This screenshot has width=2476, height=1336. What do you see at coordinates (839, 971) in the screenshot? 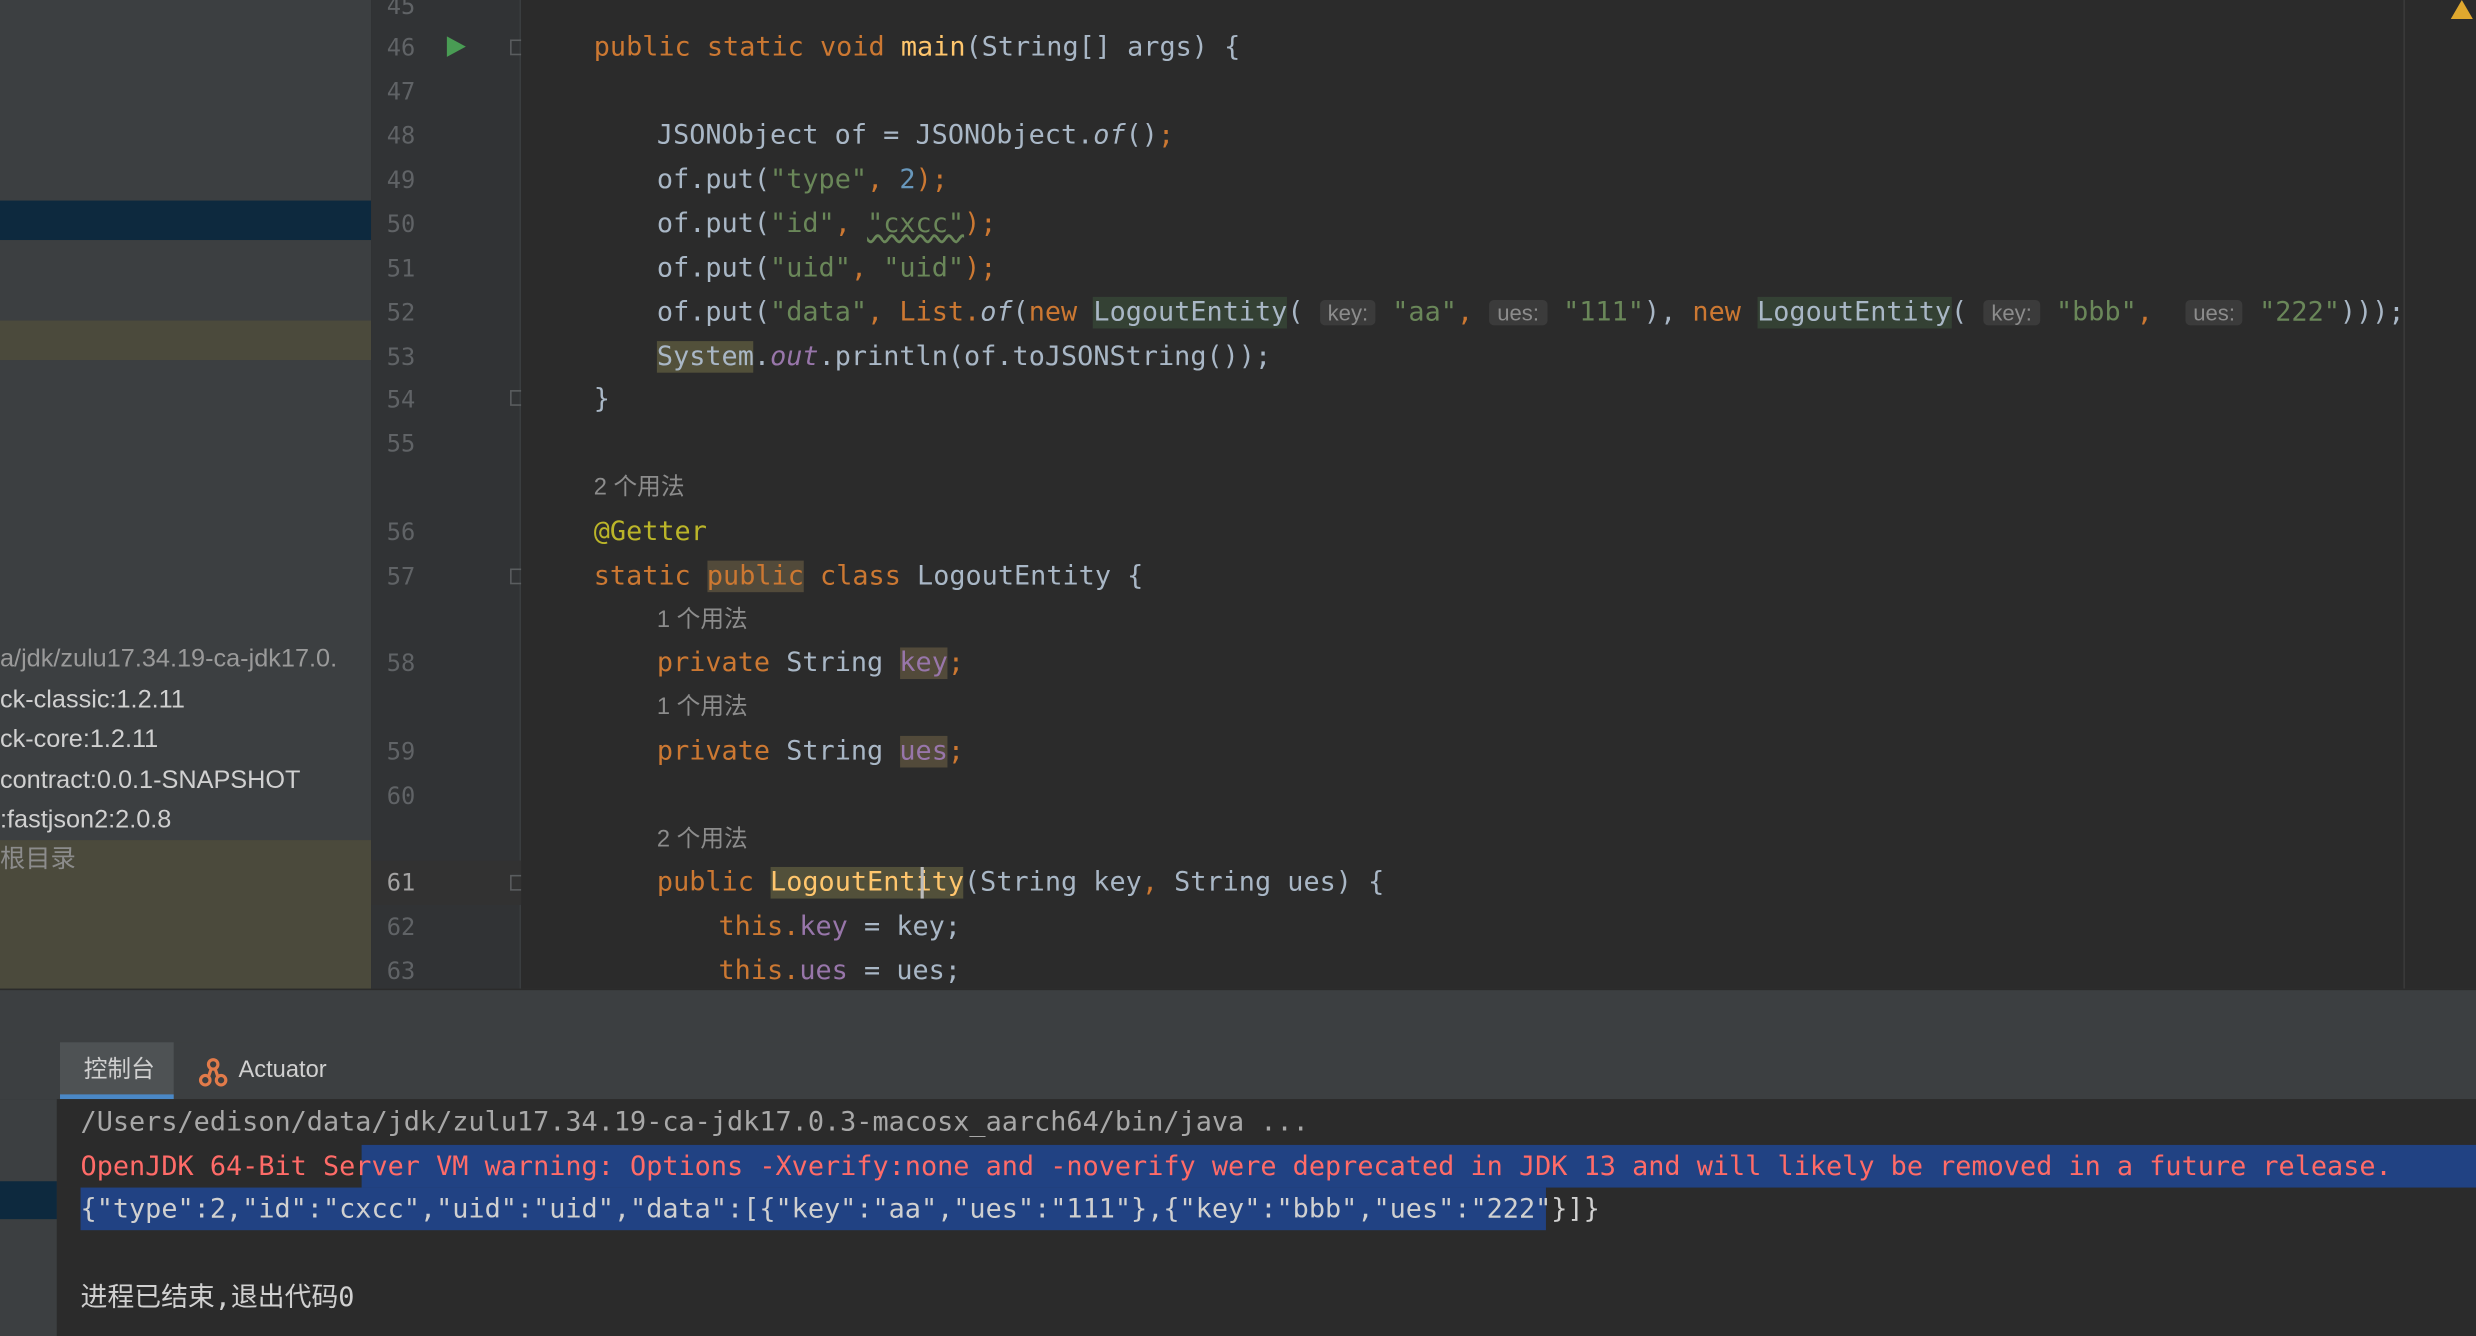
I see `code-line-63: this.ues = ues;` at bounding box center [839, 971].